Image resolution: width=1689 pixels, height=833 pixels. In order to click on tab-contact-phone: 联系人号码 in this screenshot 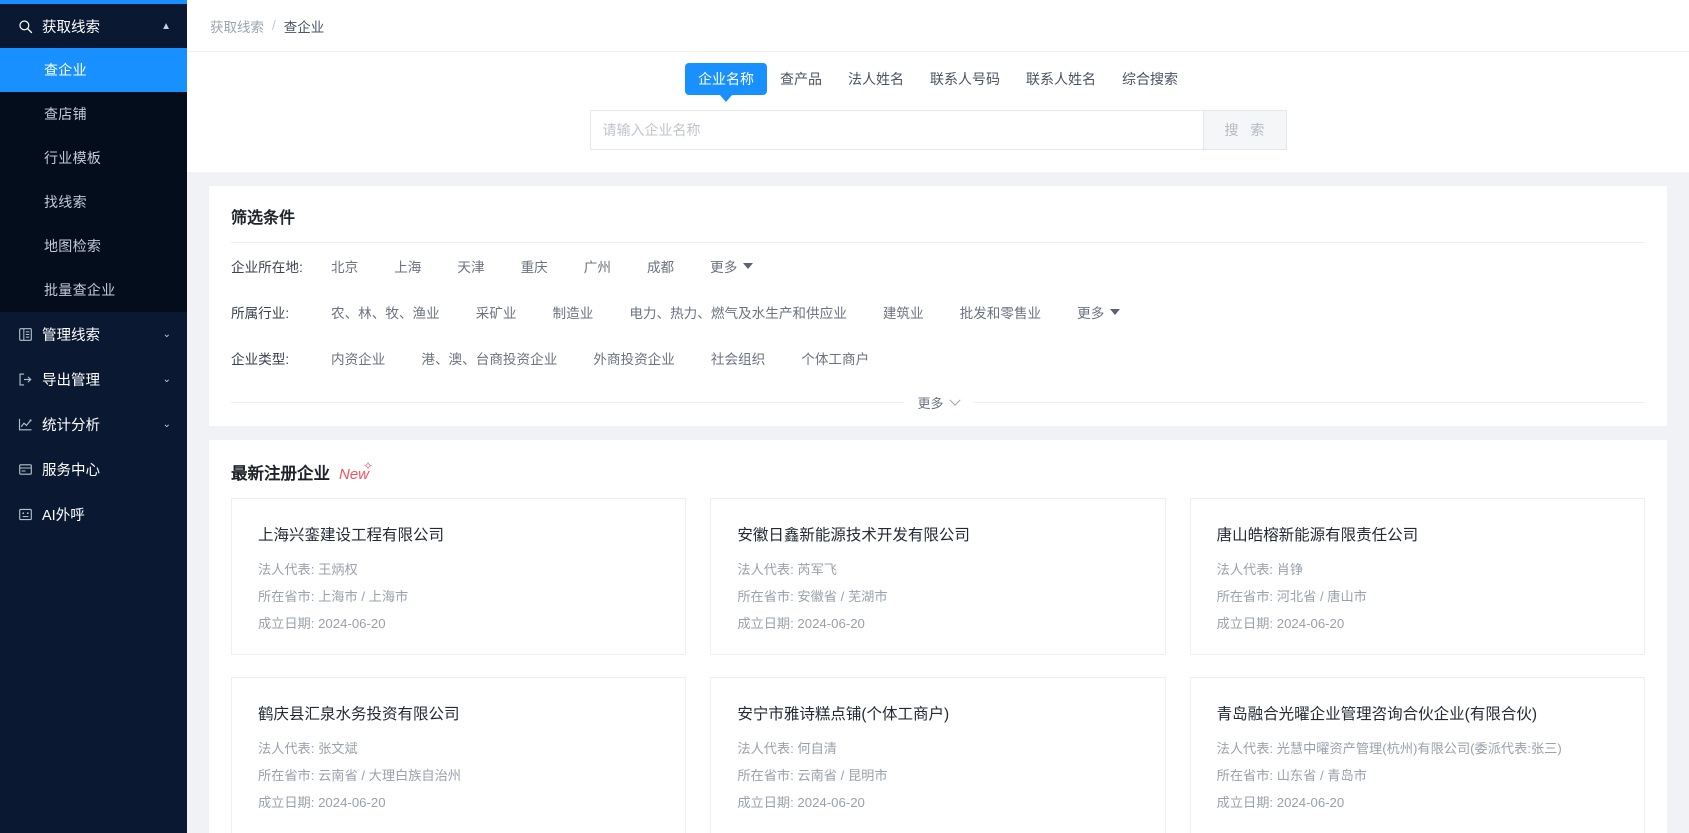, I will do `click(965, 79)`.